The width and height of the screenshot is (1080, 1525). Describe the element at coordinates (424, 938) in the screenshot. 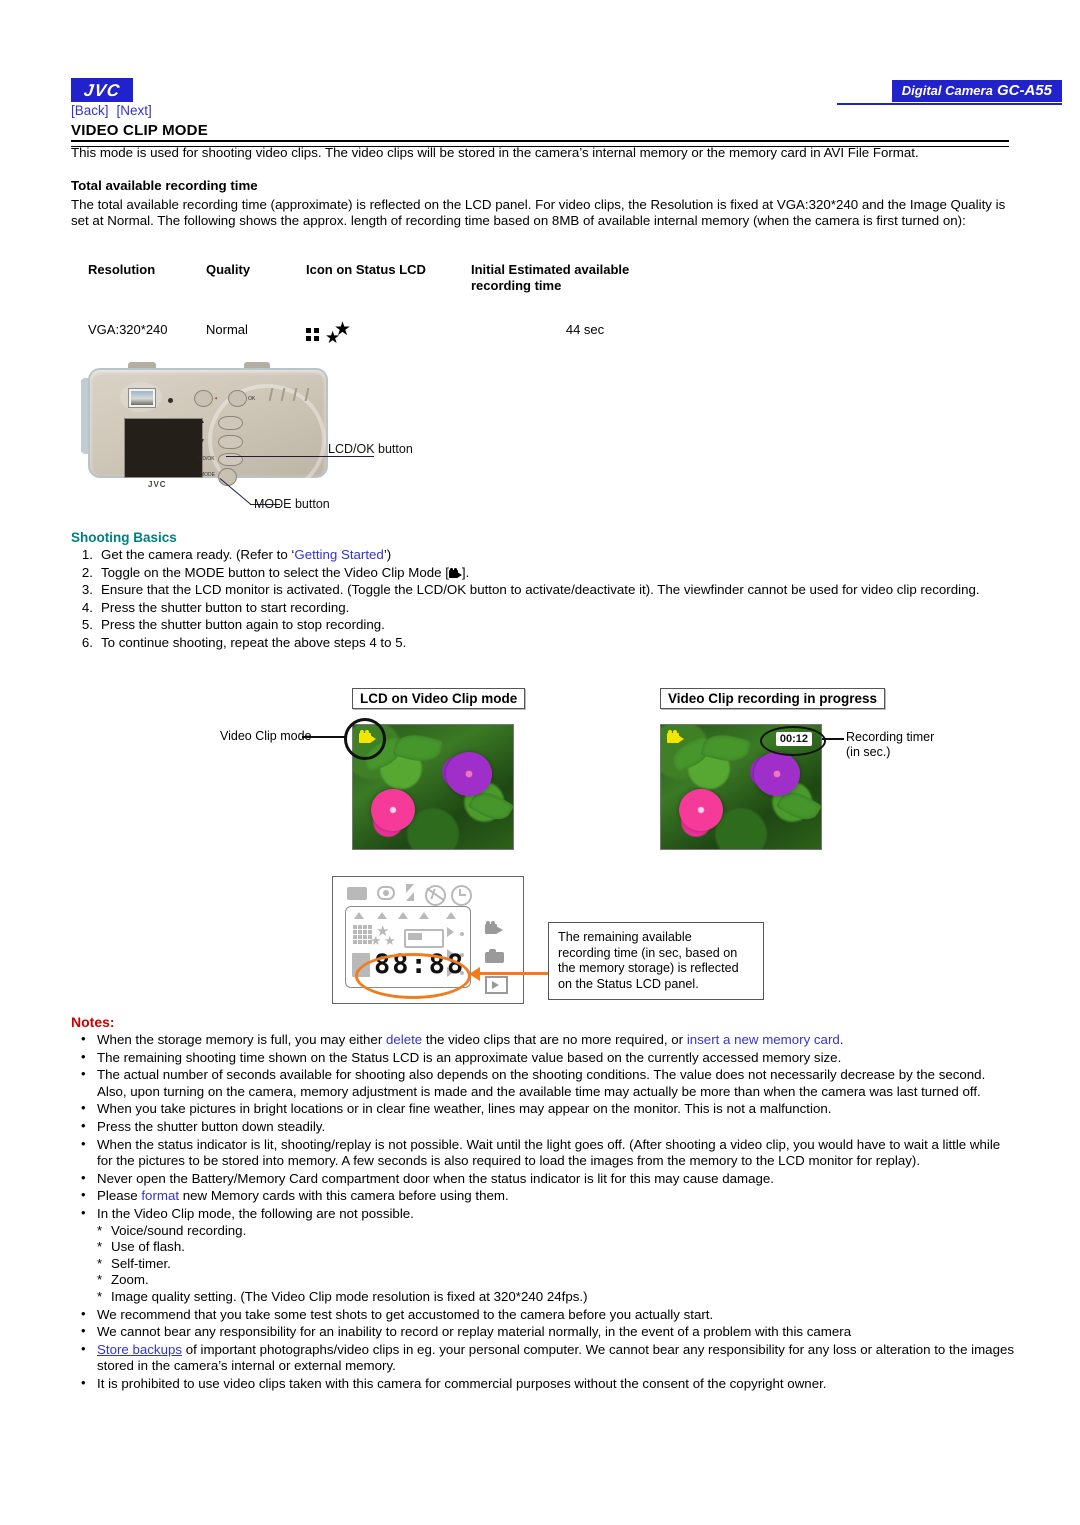

I see `battery-icon` at that location.